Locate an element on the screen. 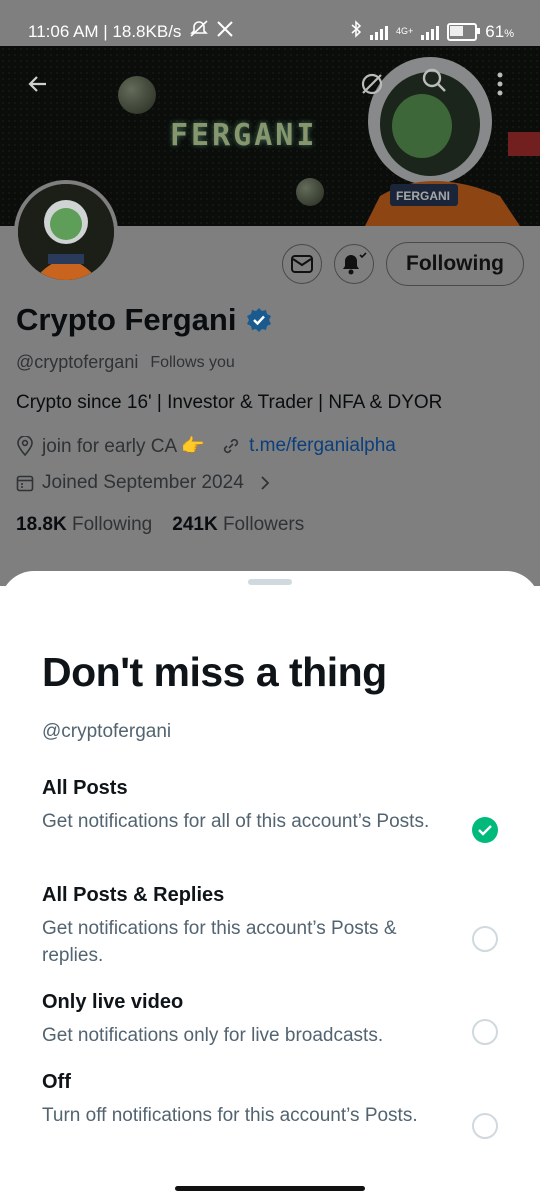  option-title: All Posts is located at coordinates (85, 788).